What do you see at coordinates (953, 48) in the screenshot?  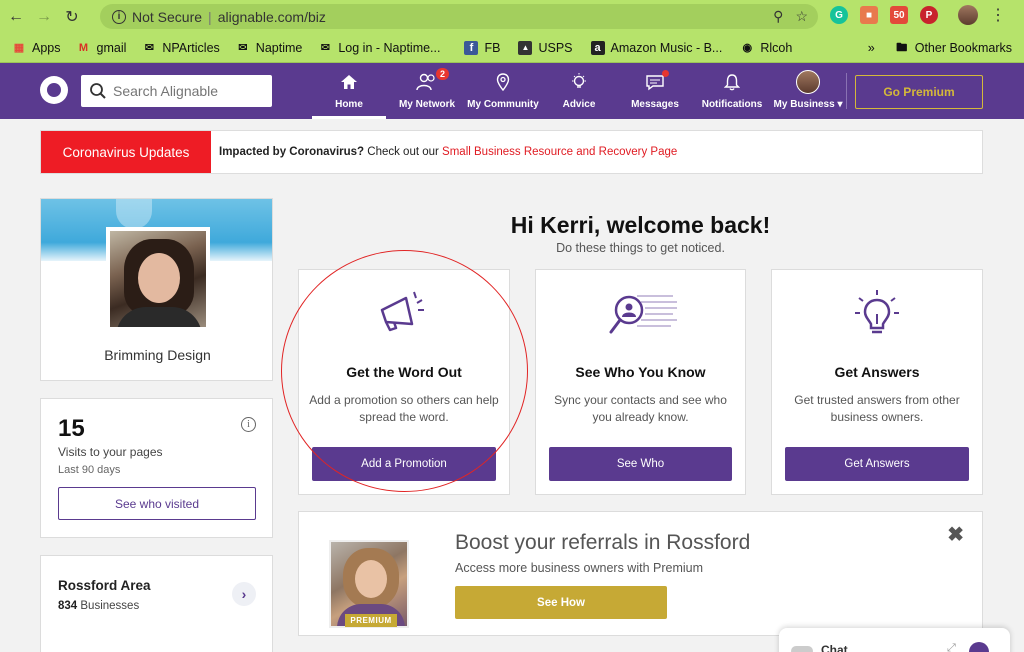 I see `other-bookmarks: 🖿 Other Bookmarks` at bounding box center [953, 48].